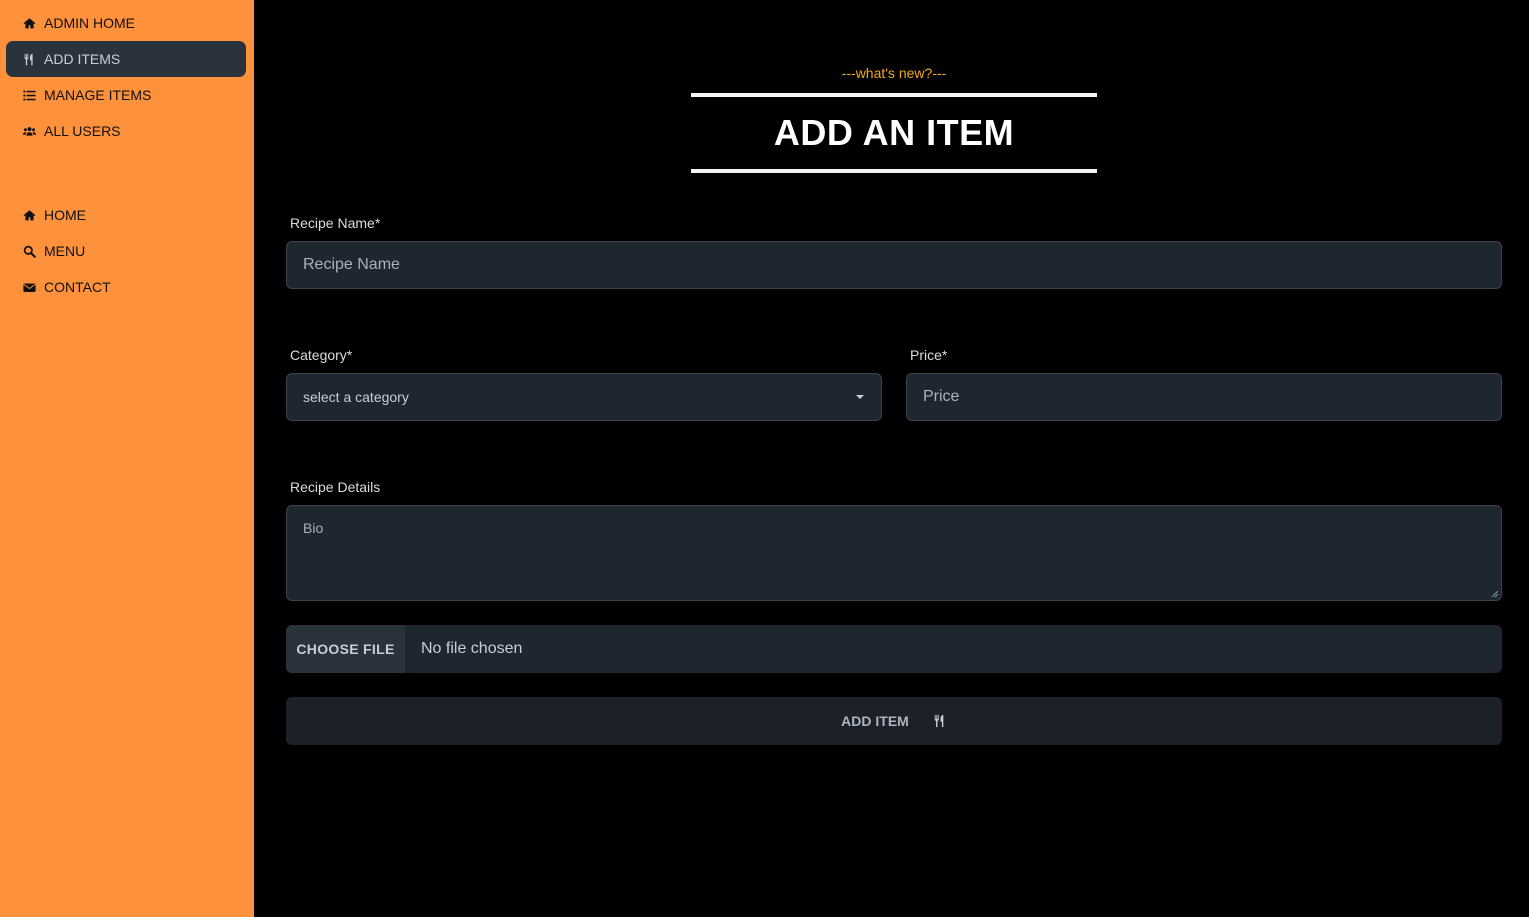 The width and height of the screenshot is (1529, 917). What do you see at coordinates (345, 649) in the screenshot?
I see `choose-file-button: CHOOSE FILE` at bounding box center [345, 649].